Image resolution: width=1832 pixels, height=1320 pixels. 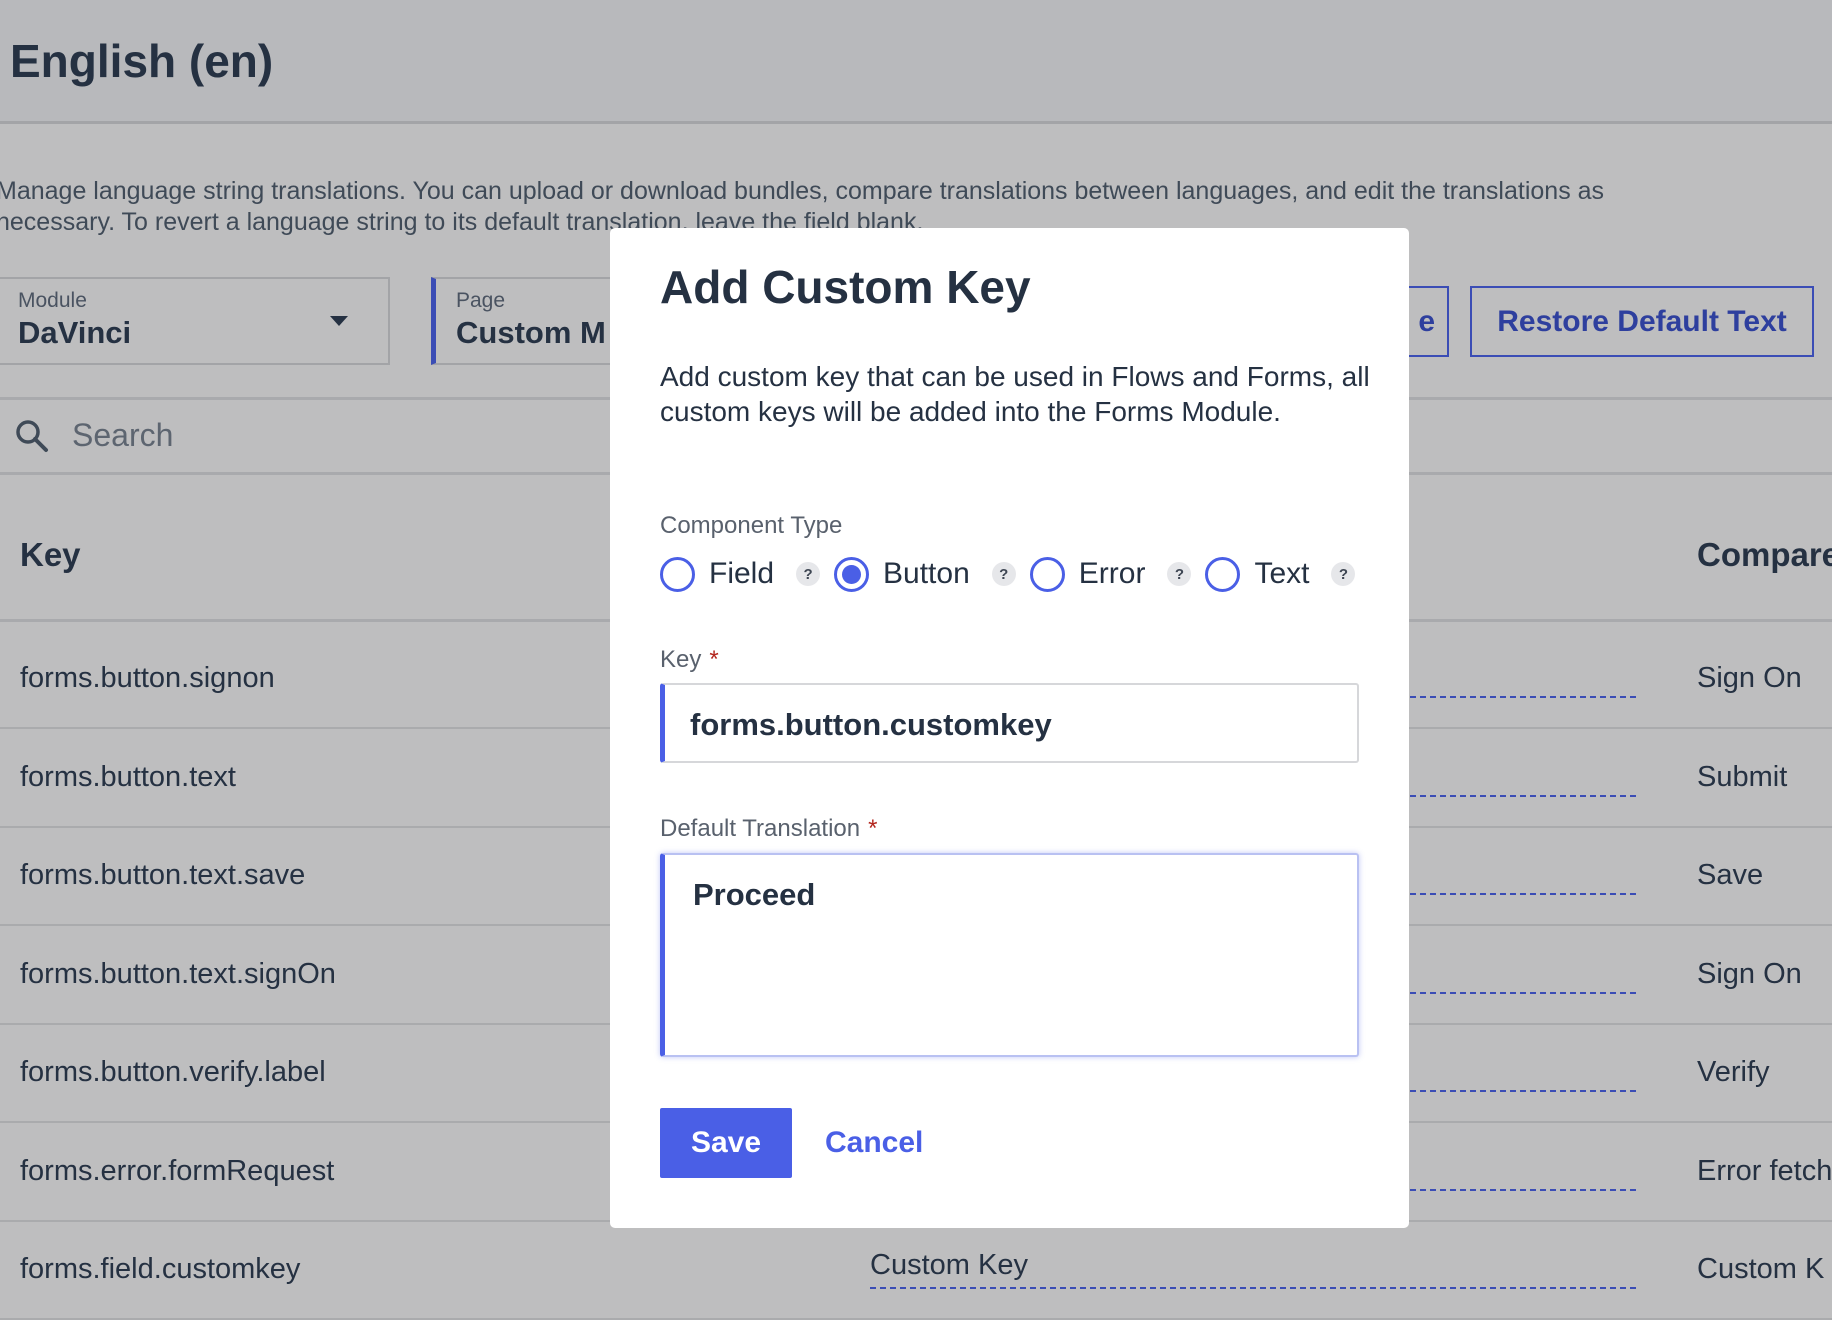 I want to click on key-label-text: Key, so click(x=681, y=659).